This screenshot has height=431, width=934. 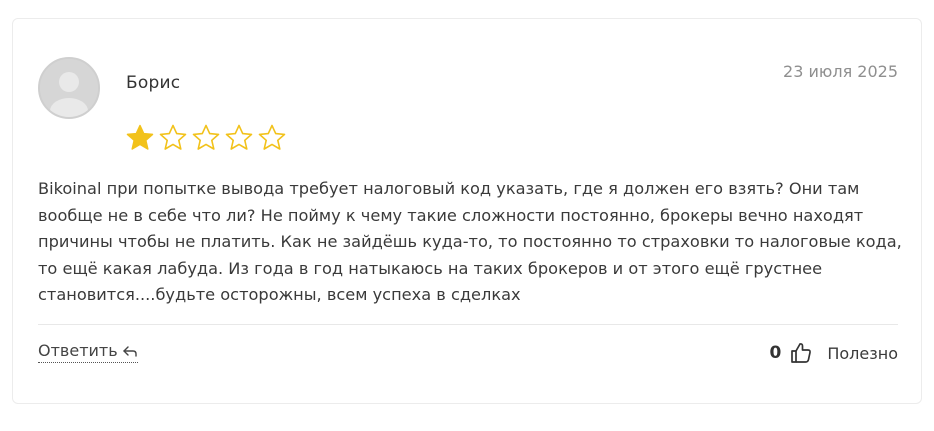 I want to click on reply-label: Ответить, so click(x=78, y=350).